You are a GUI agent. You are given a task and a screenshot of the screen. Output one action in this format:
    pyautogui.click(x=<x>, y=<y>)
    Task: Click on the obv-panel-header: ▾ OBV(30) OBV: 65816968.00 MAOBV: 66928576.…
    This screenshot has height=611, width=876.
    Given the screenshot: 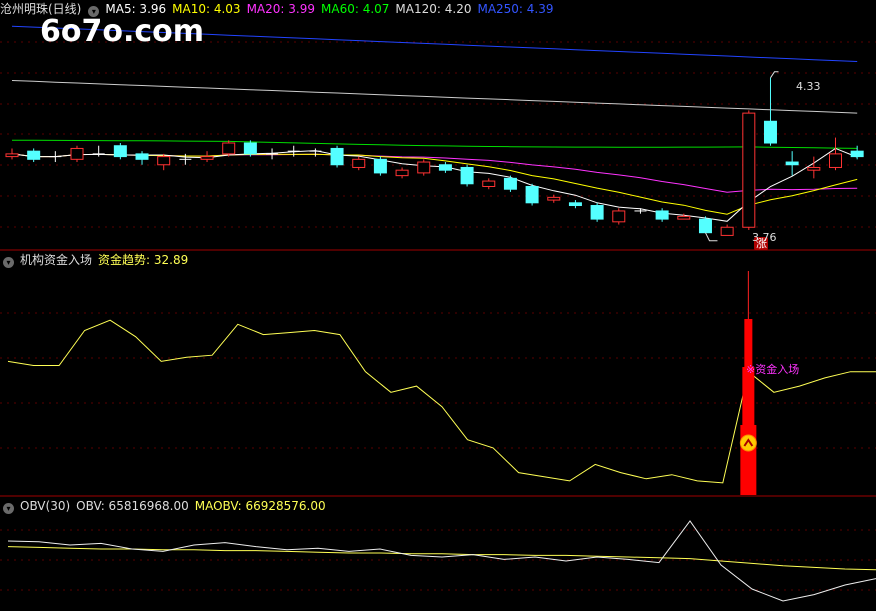 What is the action you would take?
    pyautogui.click(x=166, y=506)
    